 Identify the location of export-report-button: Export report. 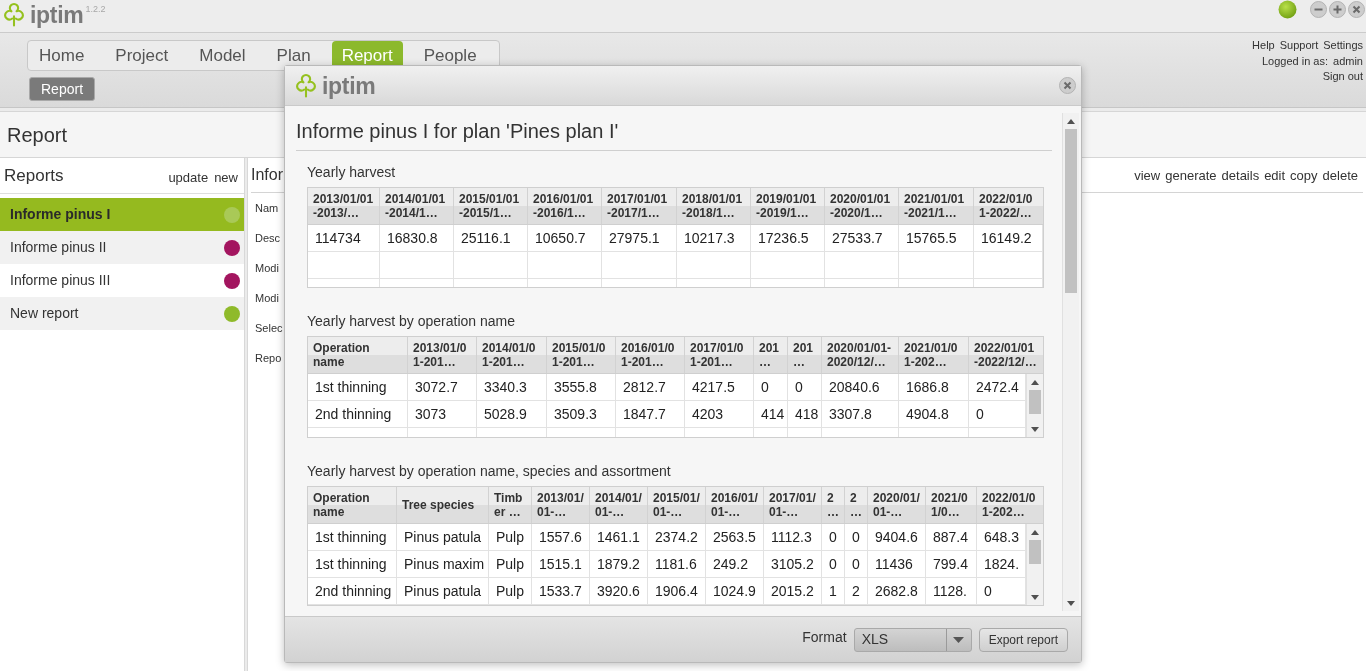
(1023, 639).